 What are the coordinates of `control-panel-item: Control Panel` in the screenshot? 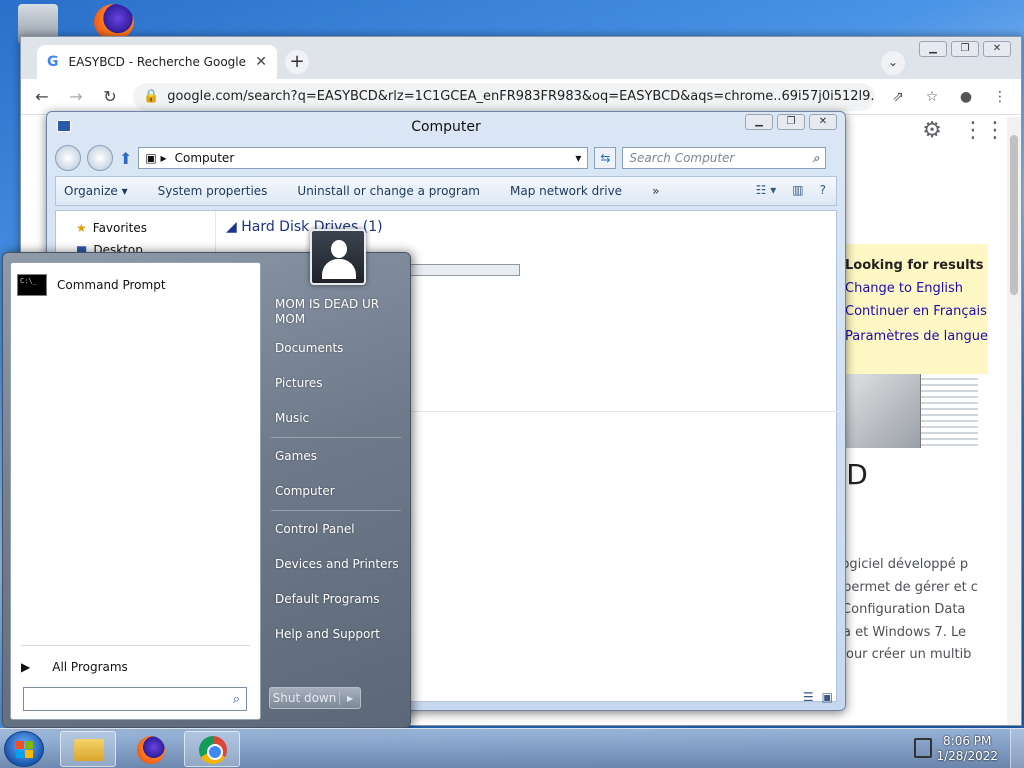 It's located at (340, 529).